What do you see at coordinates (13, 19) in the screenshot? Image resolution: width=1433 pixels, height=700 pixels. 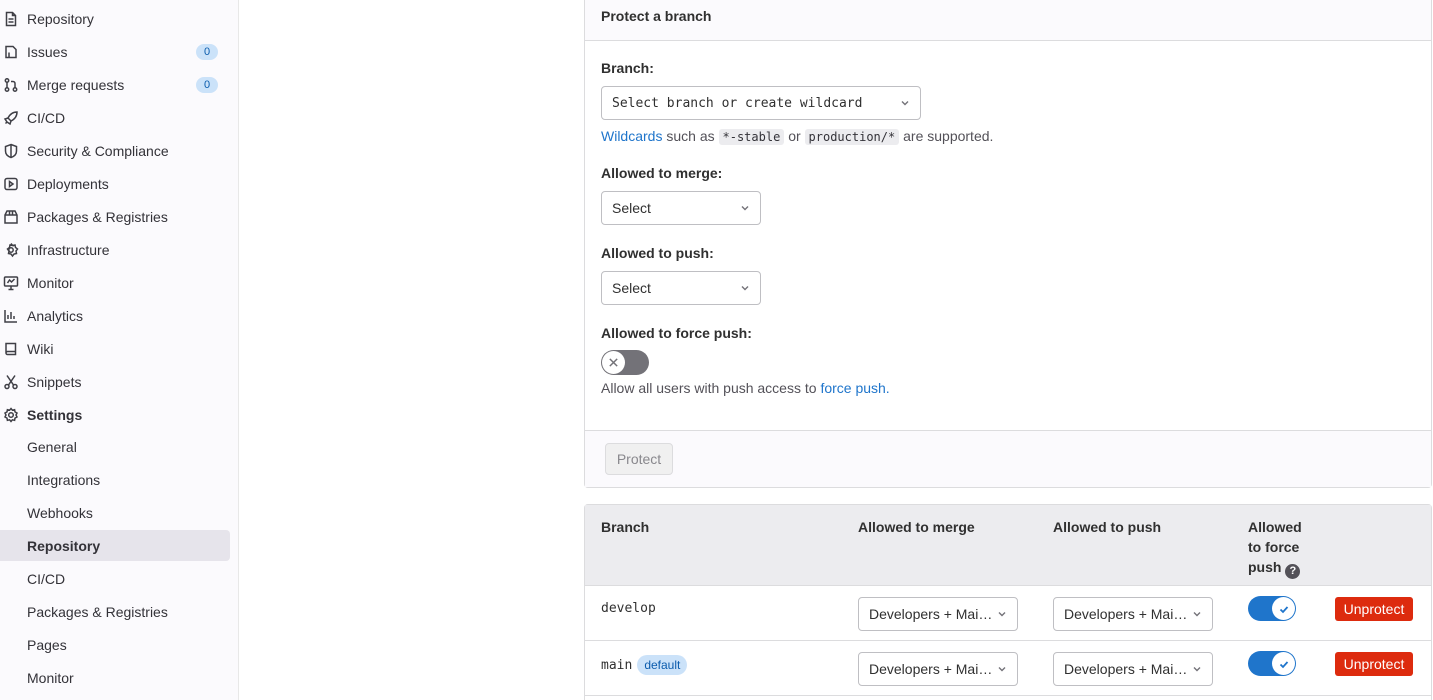 I see `document-icon` at bounding box center [13, 19].